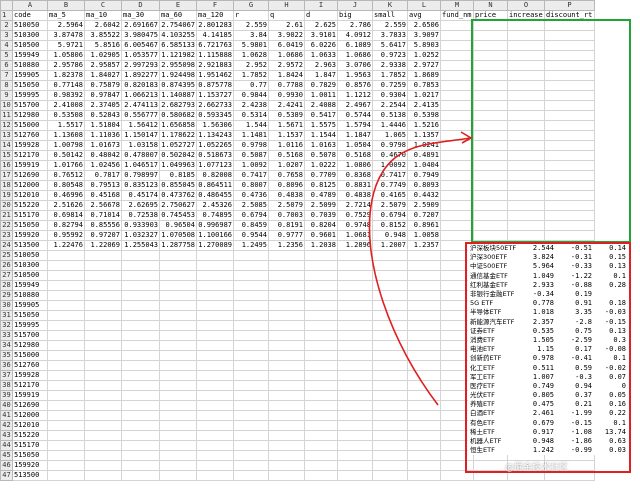  Describe the element at coordinates (30, 435) in the screenshot. I see `cell: 515220` at that location.